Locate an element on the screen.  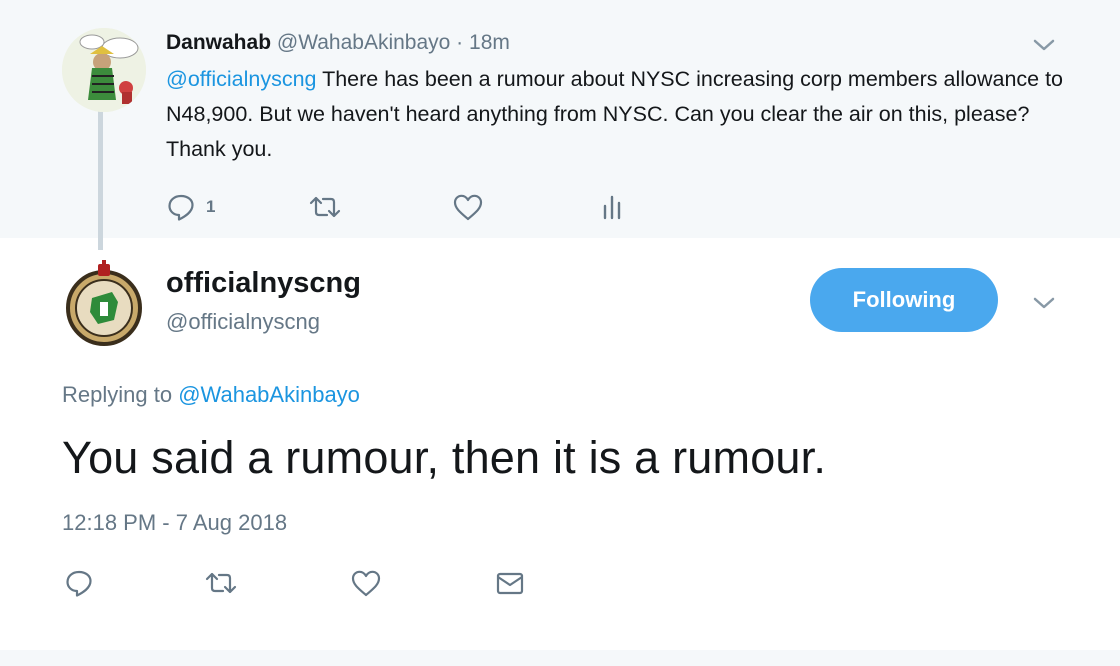
message-icon is located at coordinates (510, 583).